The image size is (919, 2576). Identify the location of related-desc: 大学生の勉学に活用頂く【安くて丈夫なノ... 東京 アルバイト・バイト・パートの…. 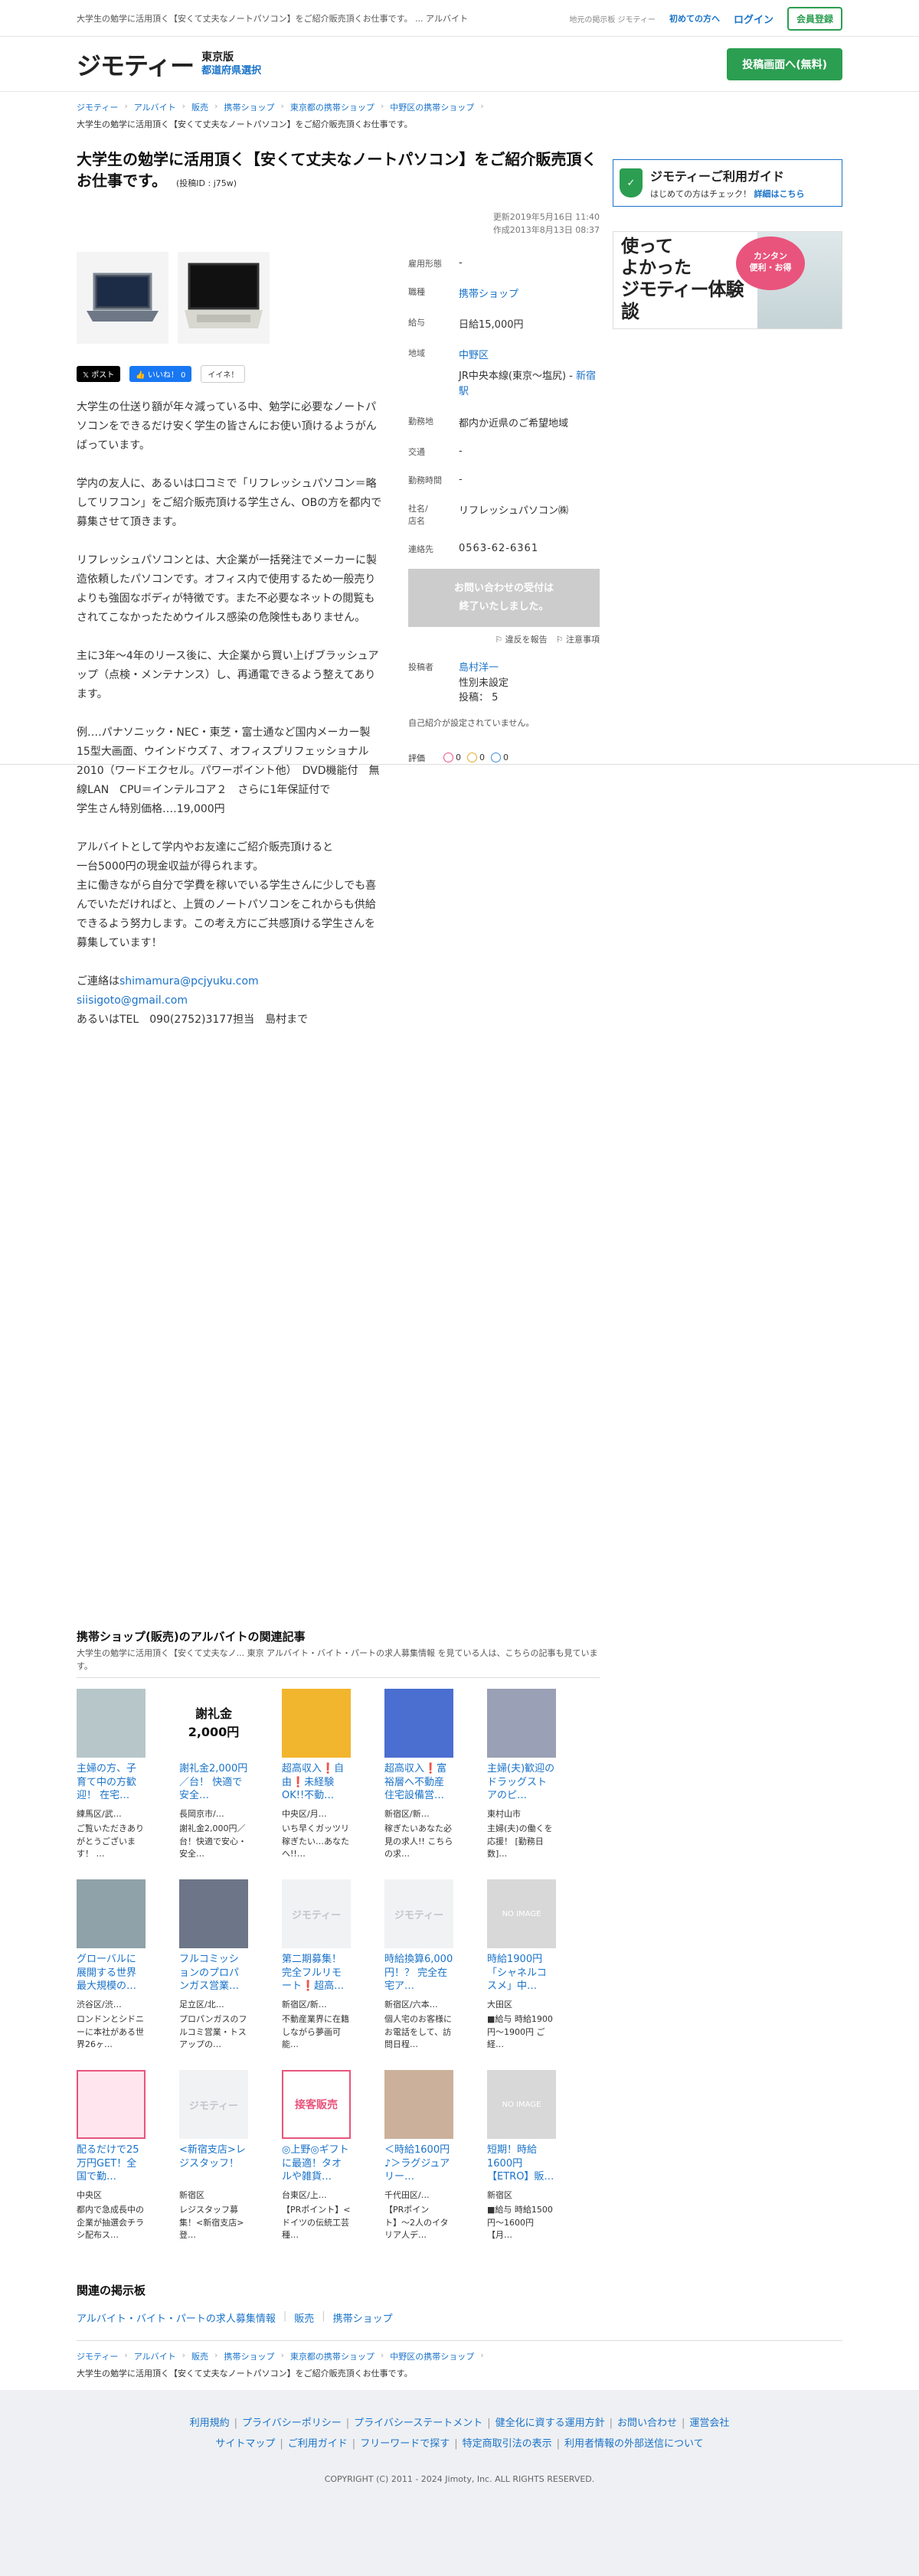
(339, 1662).